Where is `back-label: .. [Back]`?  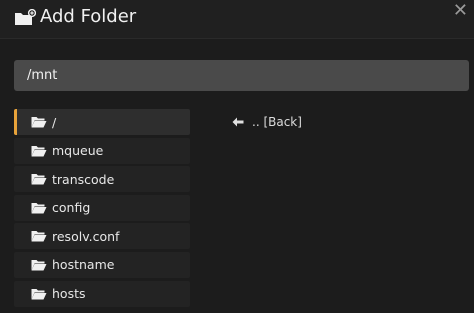 back-label: .. [Back] is located at coordinates (277, 122).